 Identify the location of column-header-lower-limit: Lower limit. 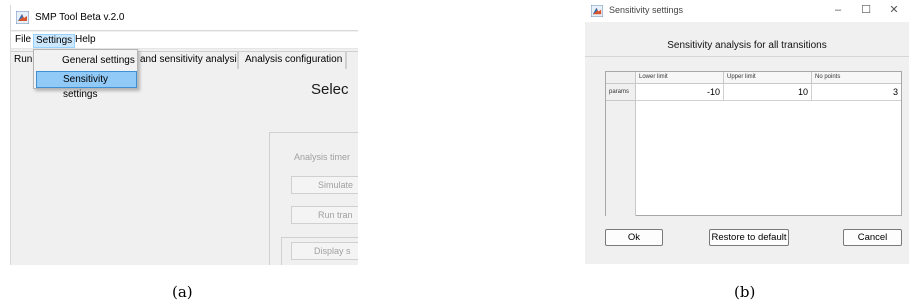
(680, 78).